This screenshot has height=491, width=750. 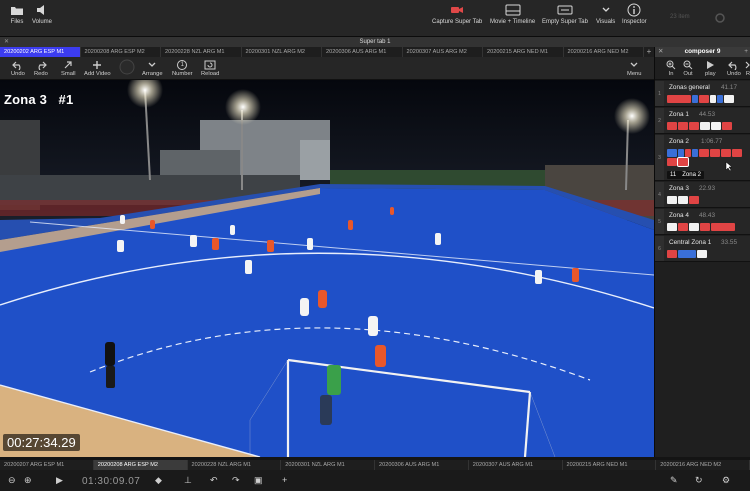 I want to click on marker-icon: ◆, so click(x=158, y=480).